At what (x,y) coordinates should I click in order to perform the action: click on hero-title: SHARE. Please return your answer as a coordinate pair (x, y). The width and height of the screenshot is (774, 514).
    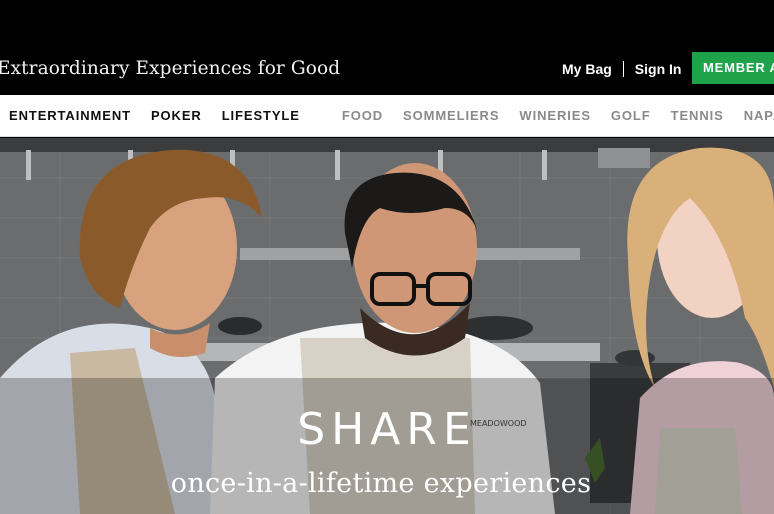
    Looking at the image, I should click on (387, 429).